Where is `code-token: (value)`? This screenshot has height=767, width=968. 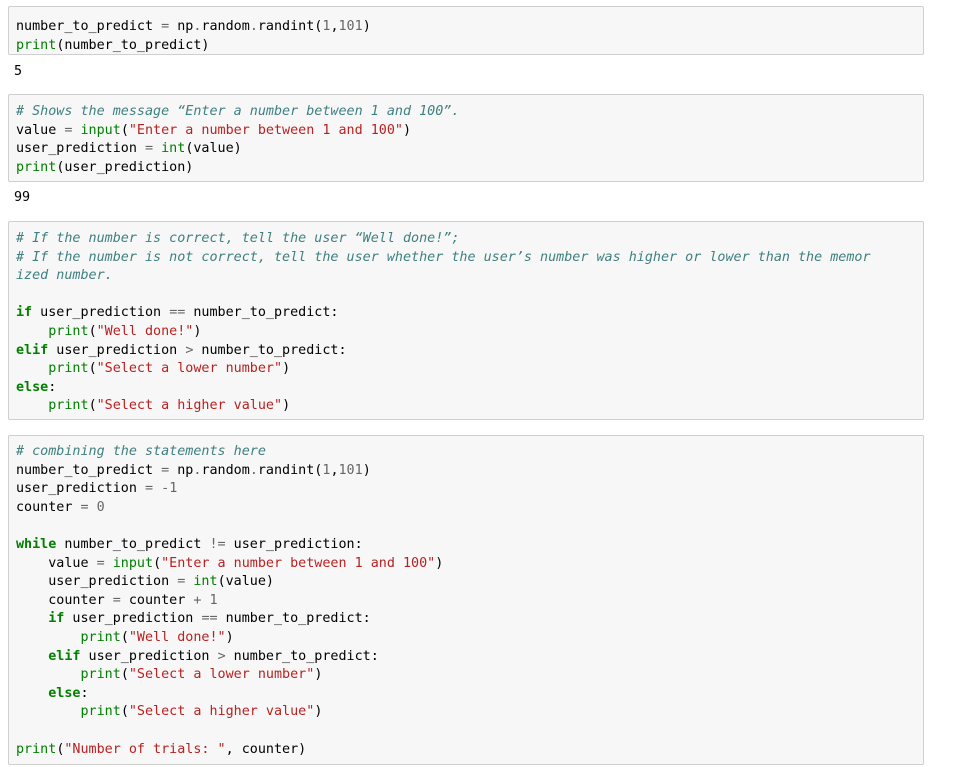
code-token: (value) is located at coordinates (213, 149).